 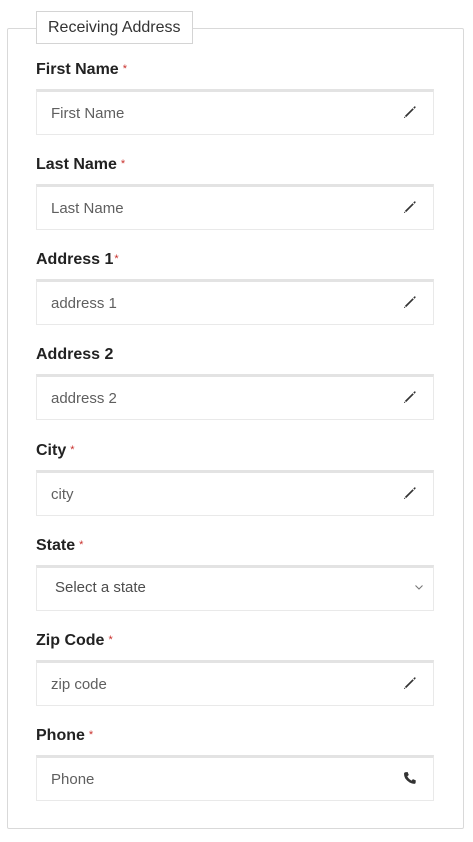 I want to click on phone-input-wrapper, so click(x=235, y=778).